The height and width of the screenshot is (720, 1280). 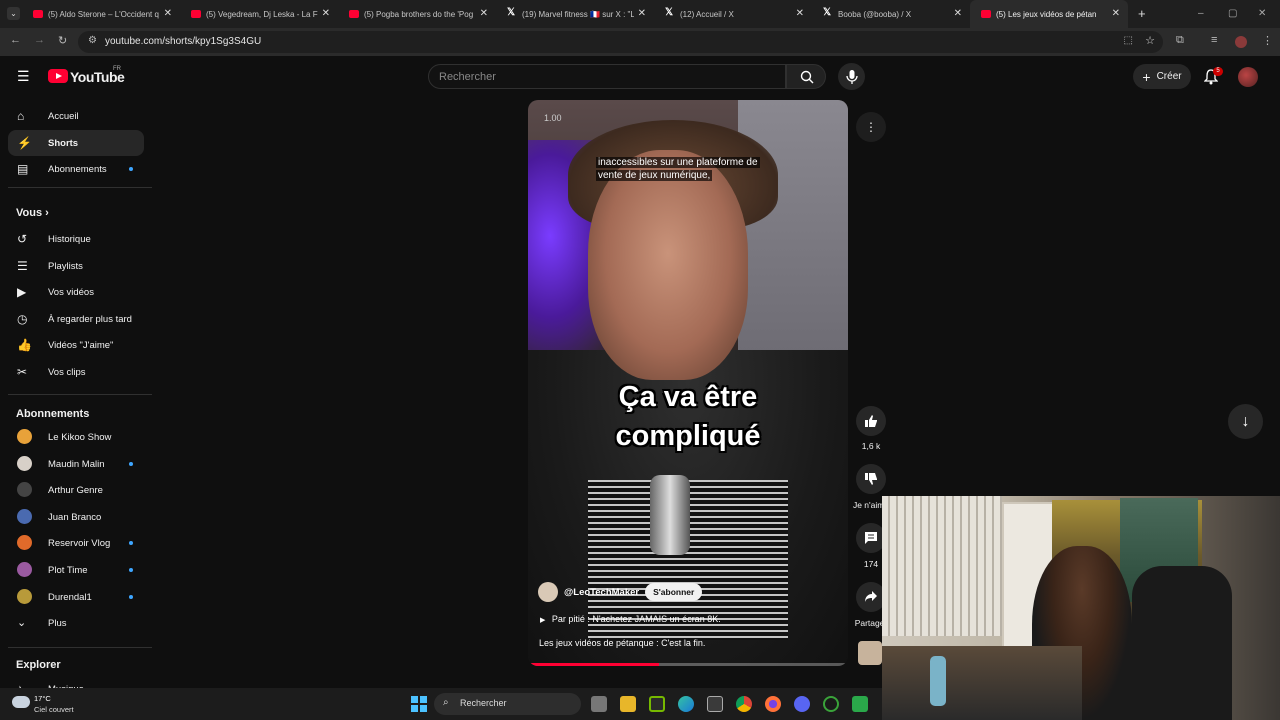 What do you see at coordinates (601, 592) in the screenshot?
I see `channel-name: @LeoTechMaker` at bounding box center [601, 592].